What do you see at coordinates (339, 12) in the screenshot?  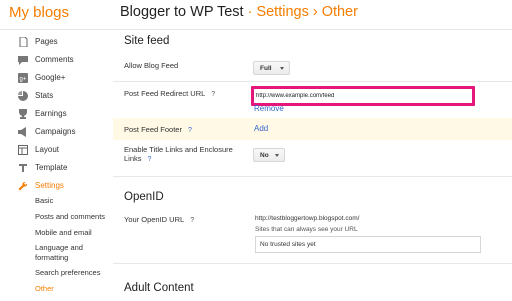 I see `breadcrumb-current: Other` at bounding box center [339, 12].